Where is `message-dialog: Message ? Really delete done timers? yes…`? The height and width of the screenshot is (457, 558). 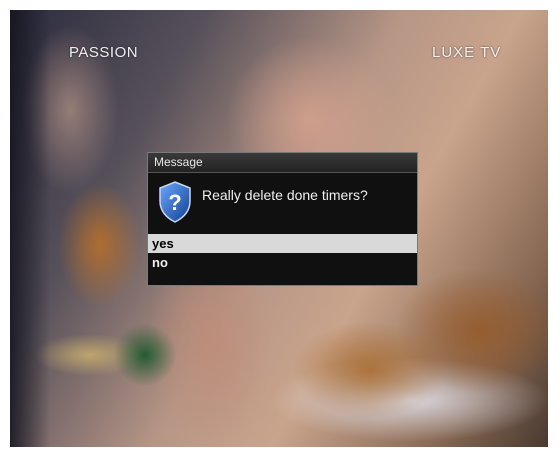
message-dialog: Message ? Really delete done timers? yes… is located at coordinates (282, 219).